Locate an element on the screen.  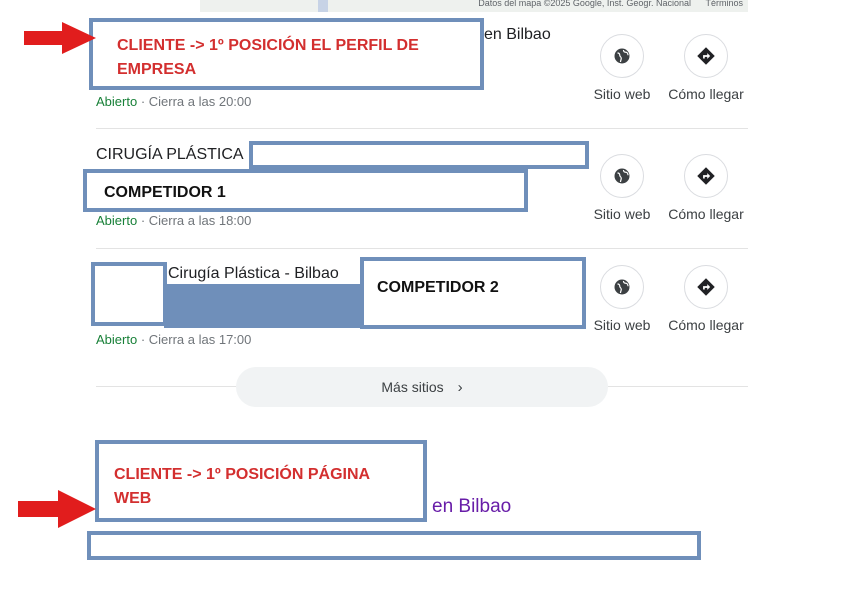
annotation-client-web-line1: CLIENTE -> 1º POSICIÓN PÁGINA is located at coordinates (242, 474).